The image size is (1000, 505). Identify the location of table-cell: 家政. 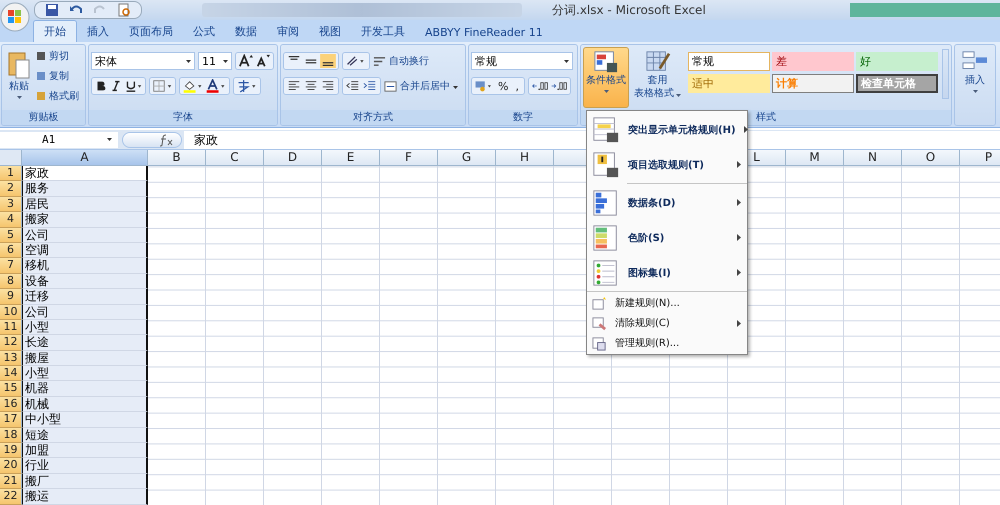
(85, 174).